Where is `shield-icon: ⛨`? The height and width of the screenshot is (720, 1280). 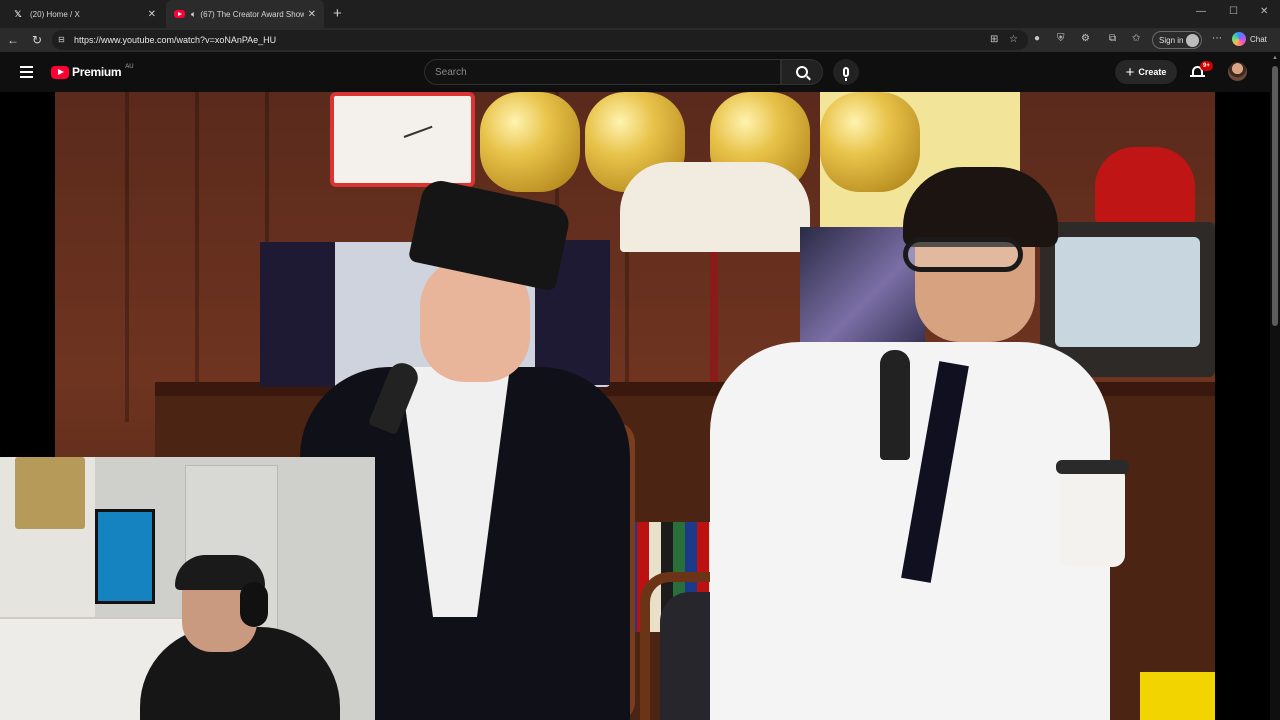 shield-icon: ⛨ is located at coordinates (1061, 38).